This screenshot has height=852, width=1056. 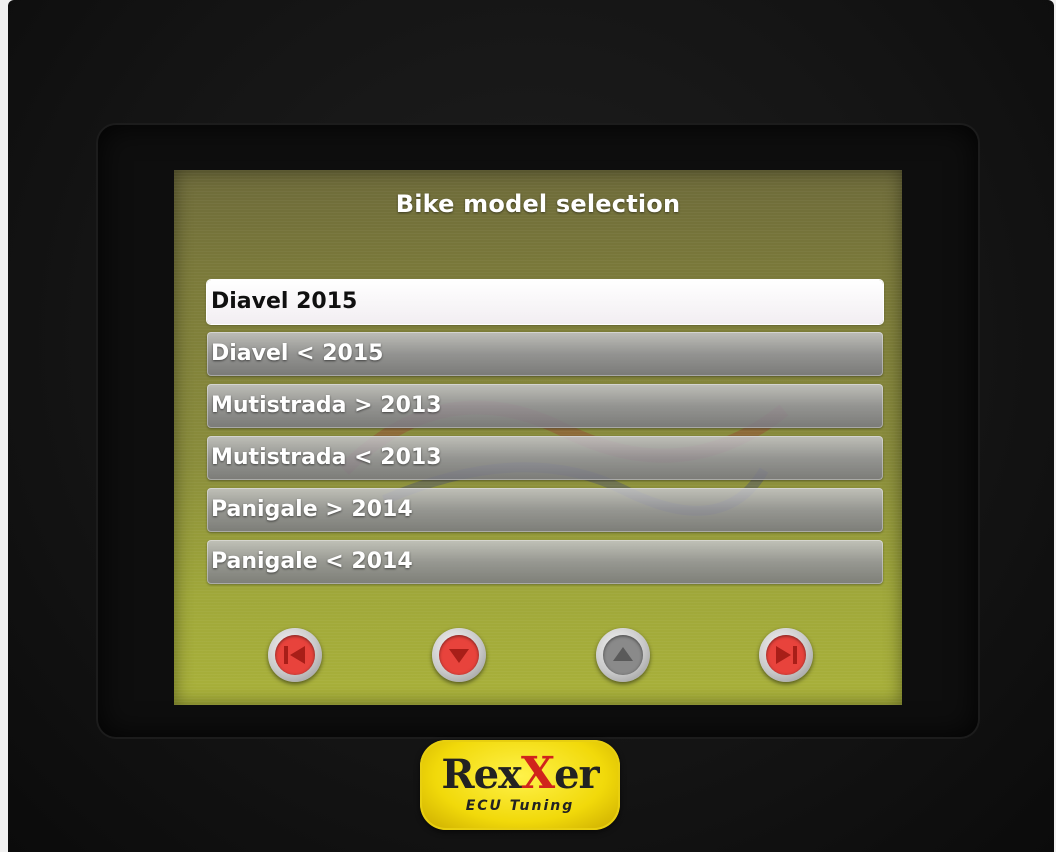 I want to click on brand-wordmark: RexXer, so click(x=520, y=773).